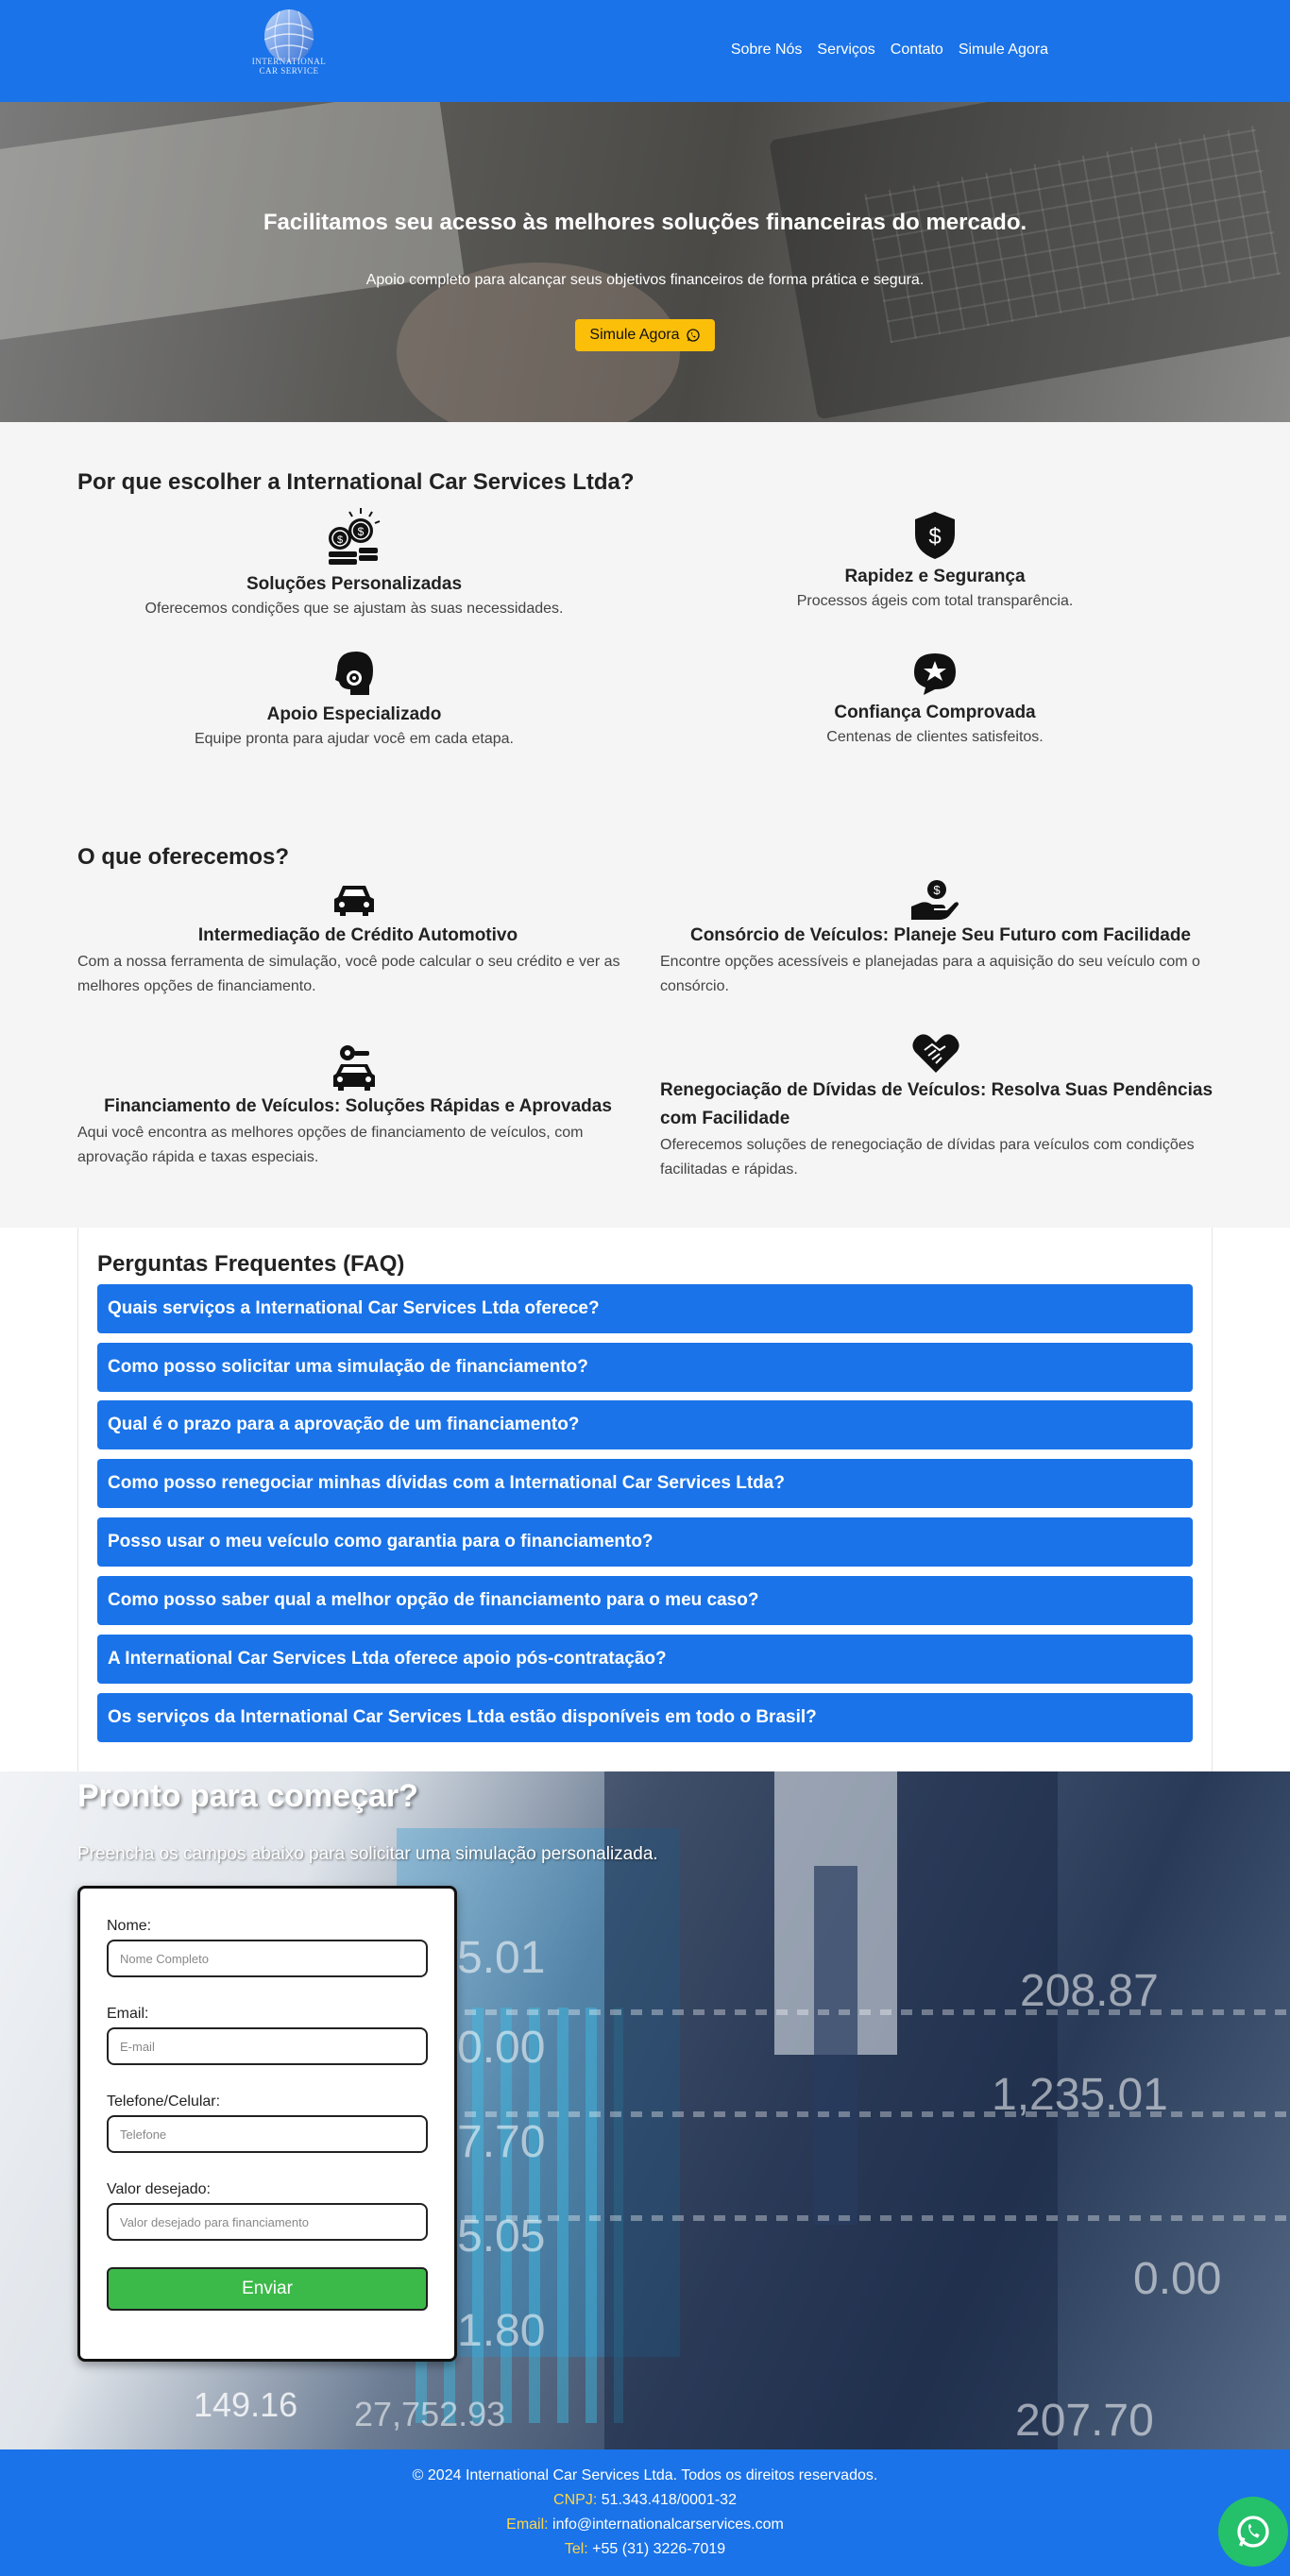 The height and width of the screenshot is (2576, 1290). Describe the element at coordinates (246, 2404) in the screenshot. I see `cta-bg-number: 149.16` at that location.